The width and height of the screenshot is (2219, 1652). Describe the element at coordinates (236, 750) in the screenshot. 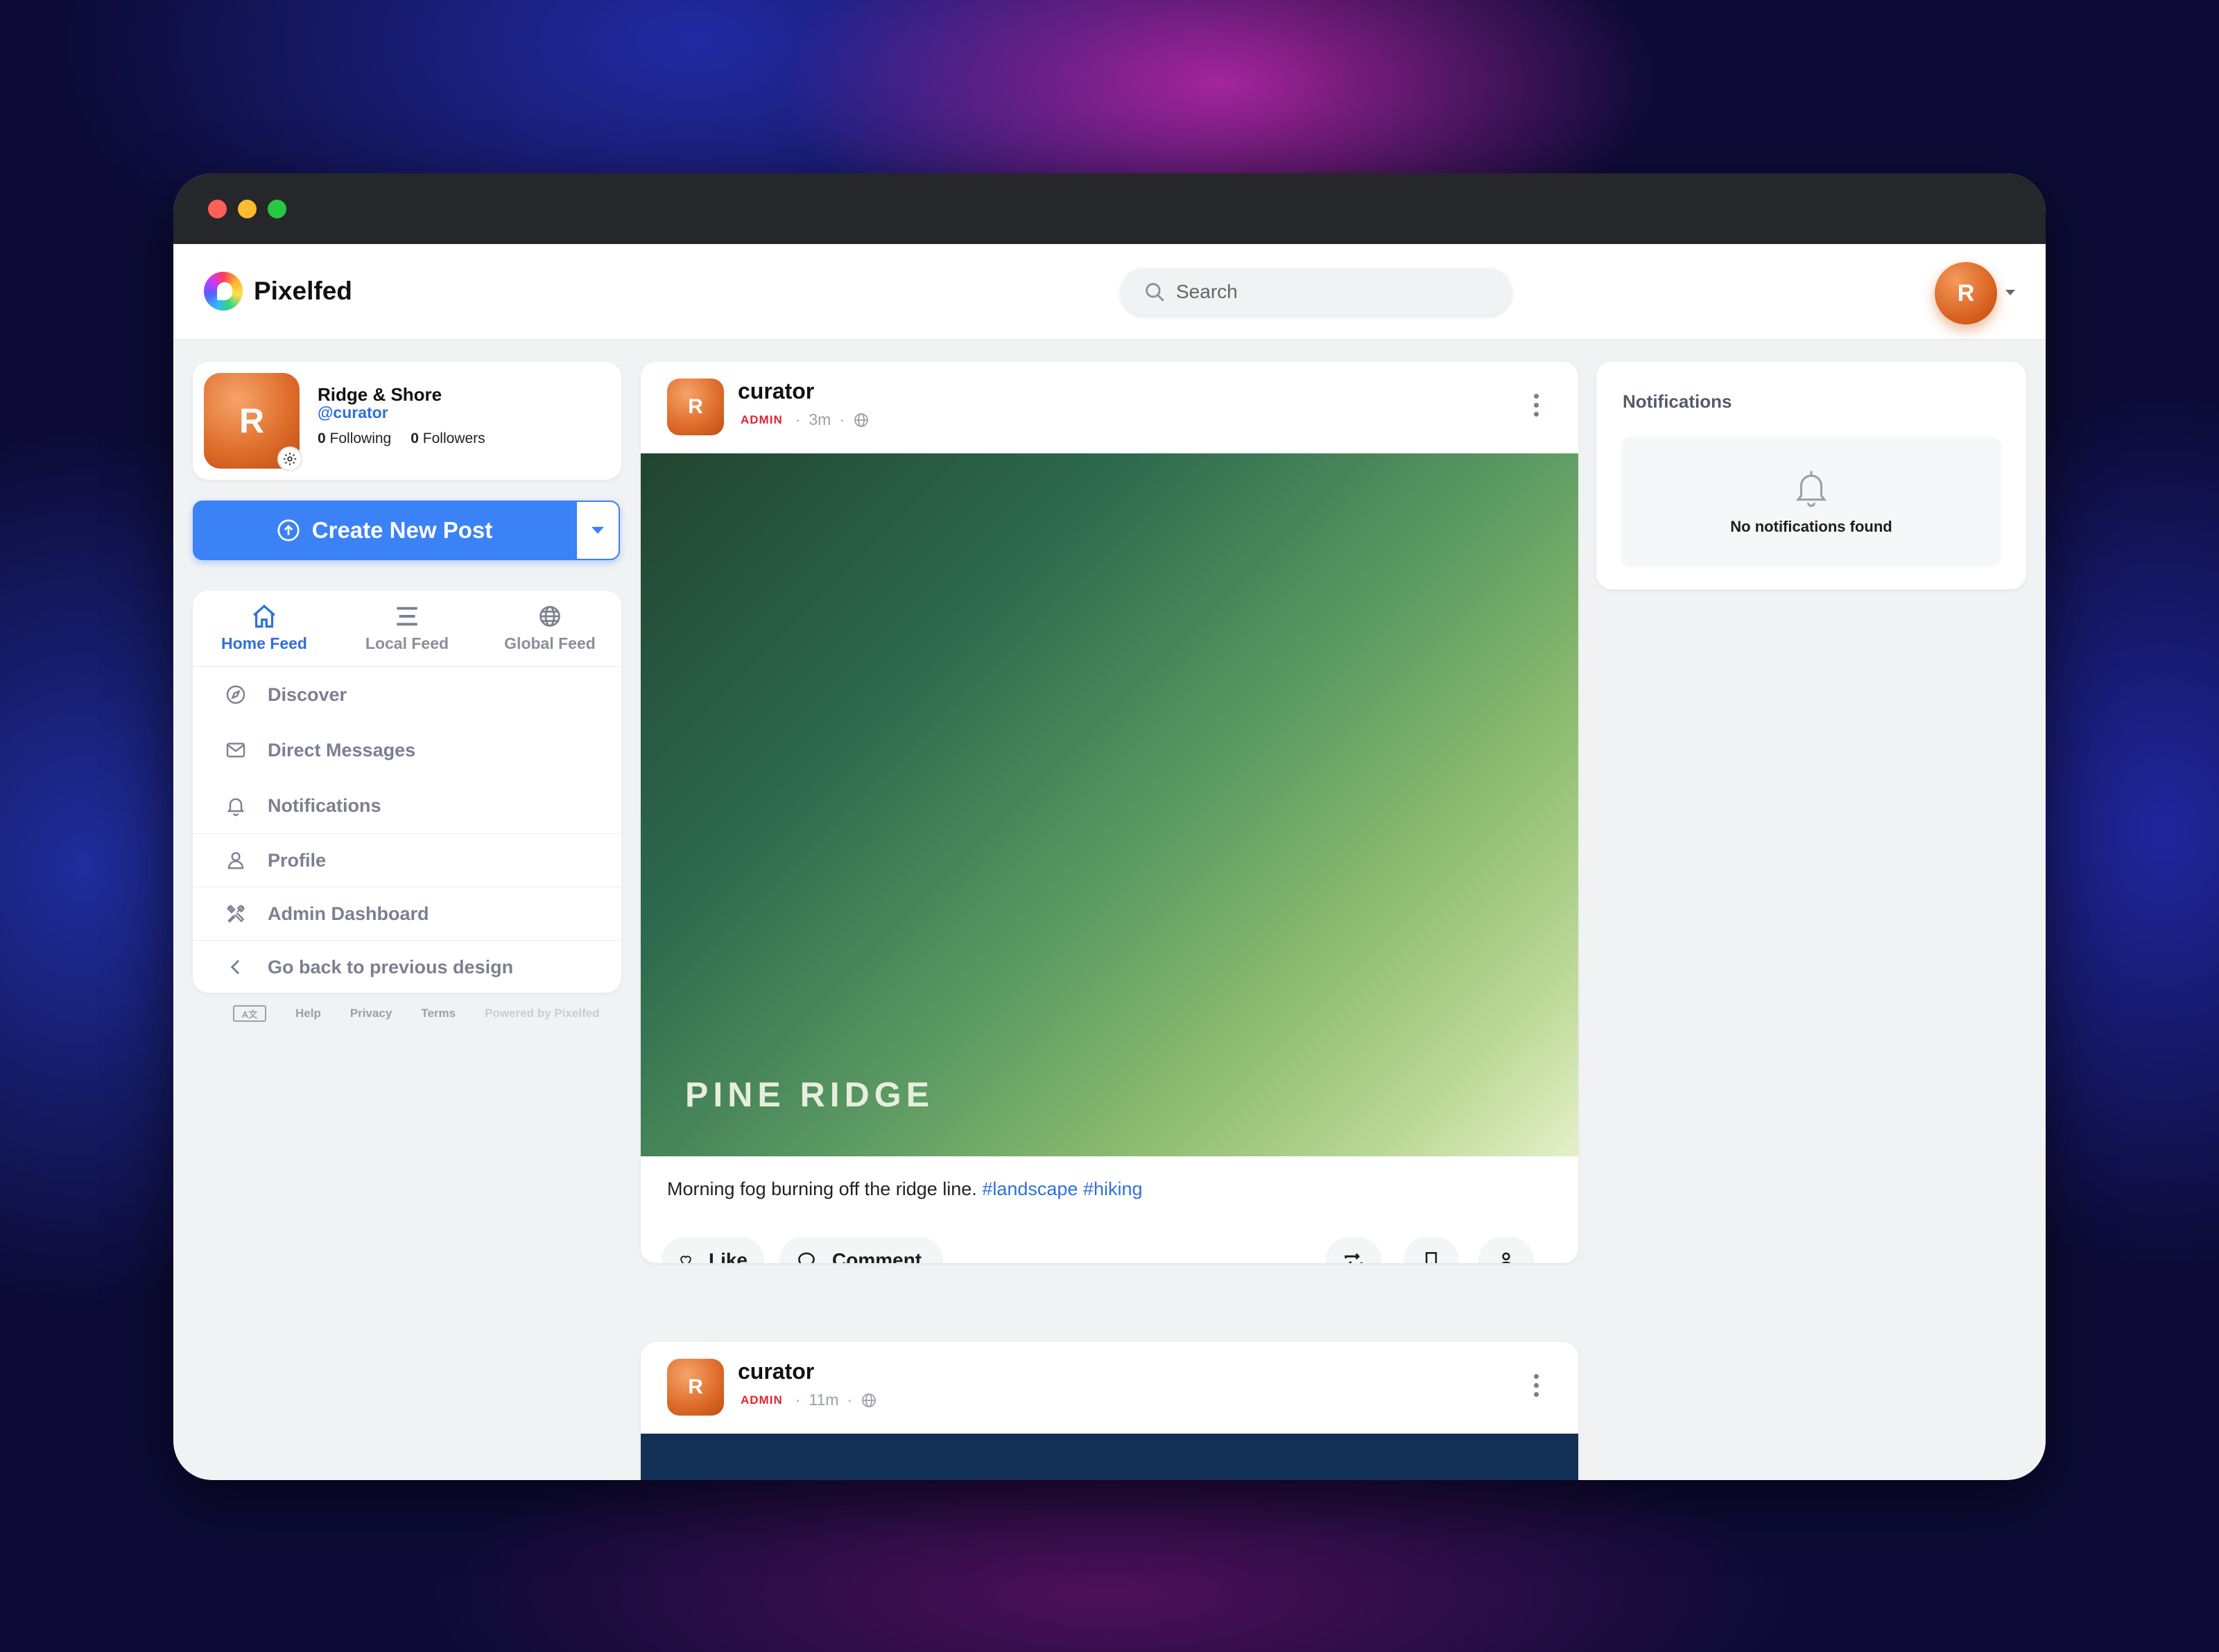

I see `mail-icon` at that location.